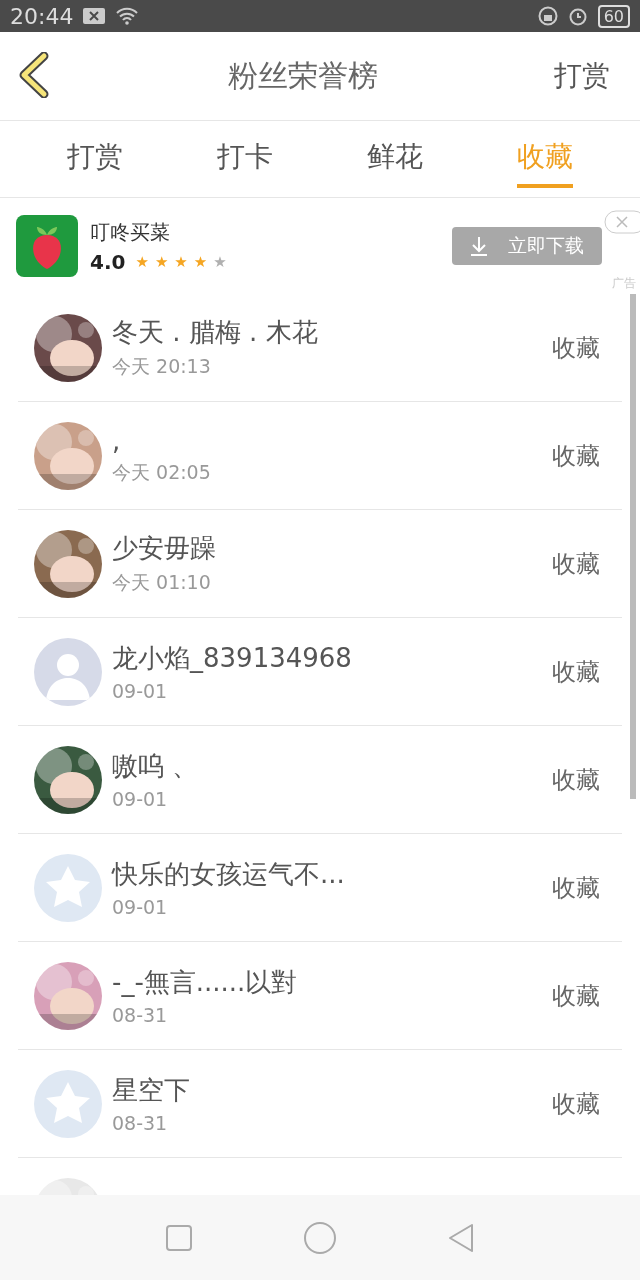  Describe the element at coordinates (582, 76) in the screenshot. I see `reward-button: 打赏` at that location.